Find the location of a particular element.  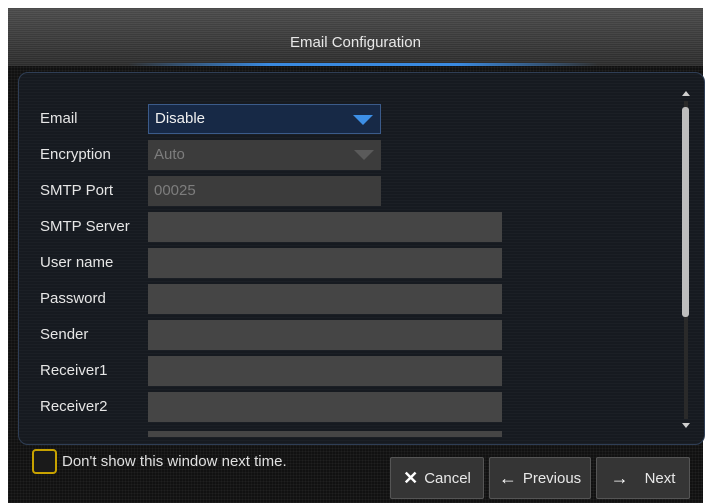

sender-row: Sender is located at coordinates (279, 335).